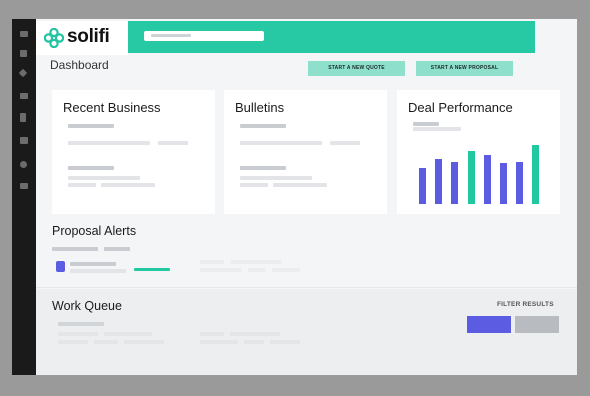 The width and height of the screenshot is (590, 396). I want to click on card-title: Deal Performance, so click(460, 107).